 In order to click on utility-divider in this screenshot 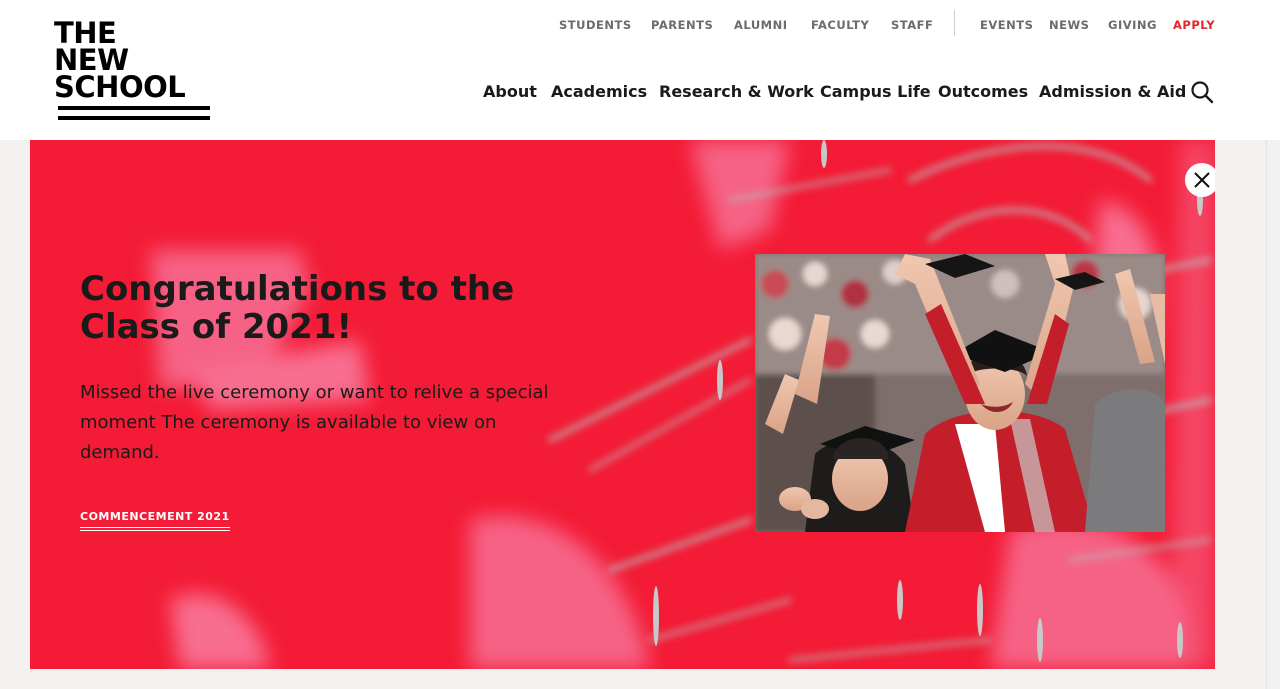, I will do `click(954, 23)`.